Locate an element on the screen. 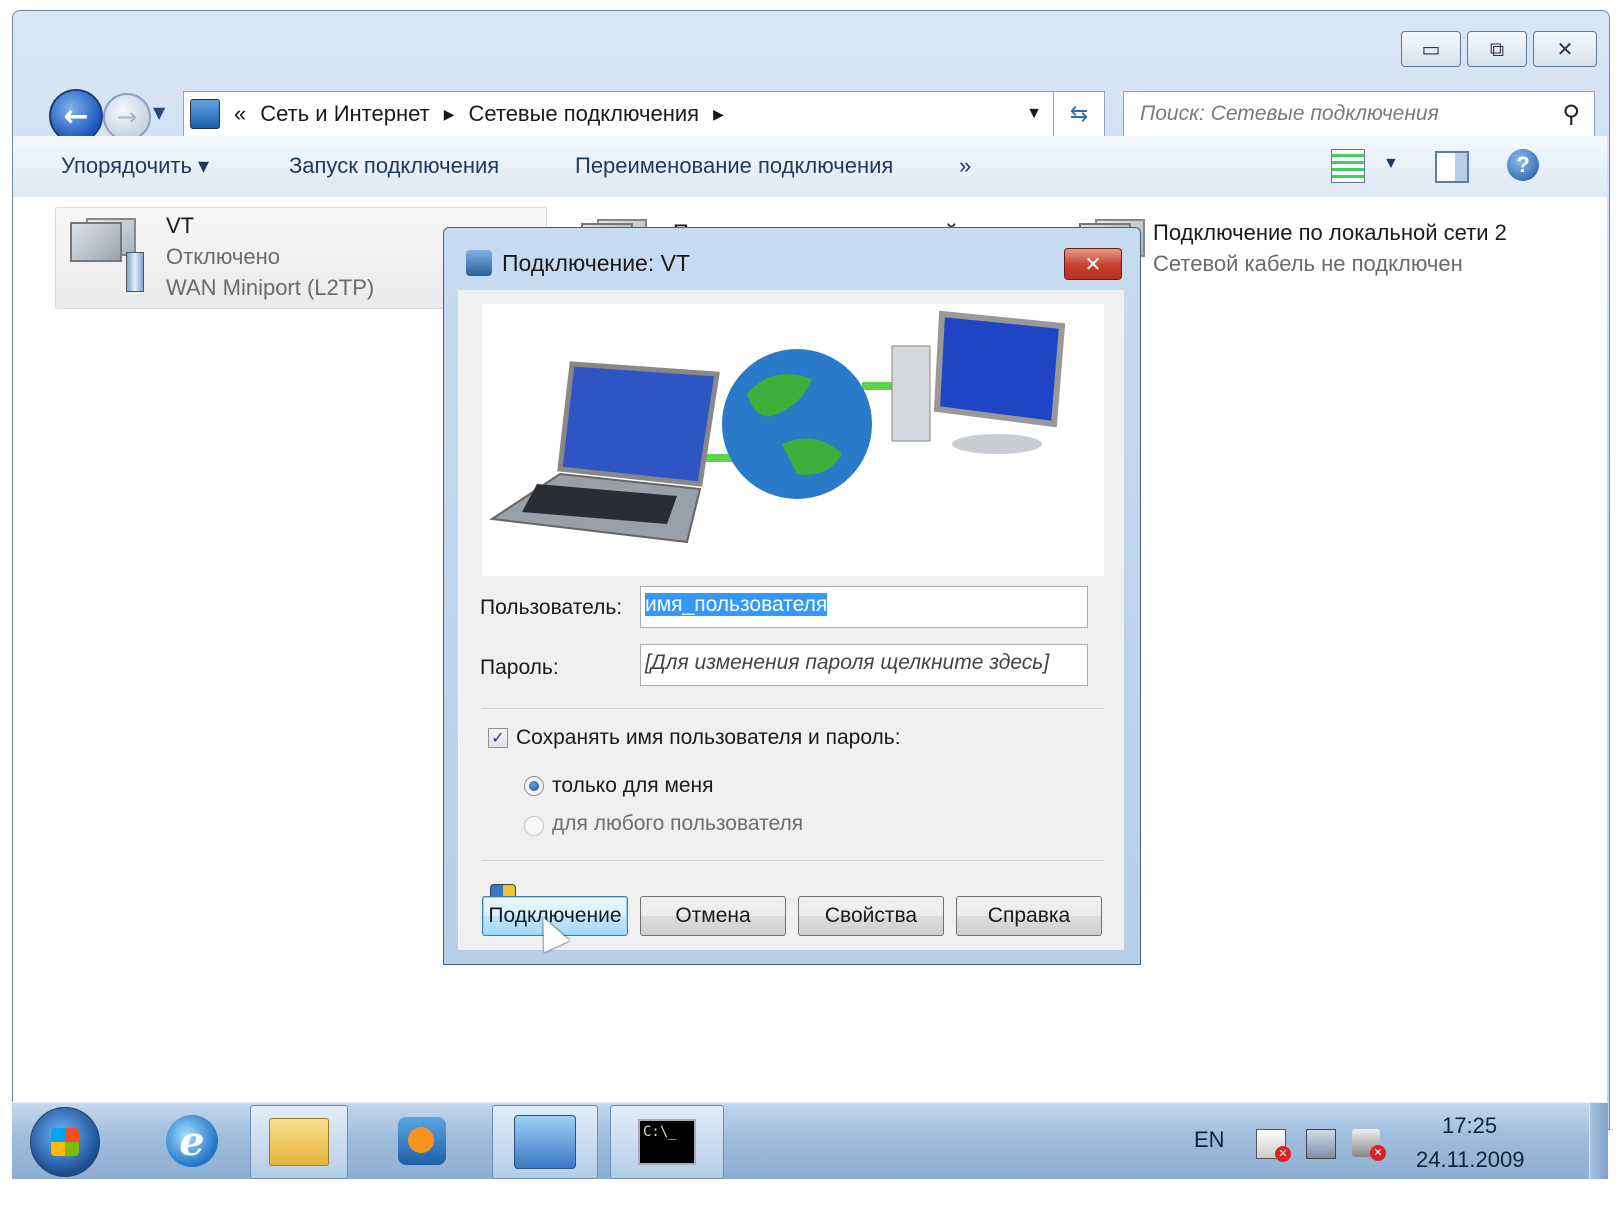  network-tray-icon is located at coordinates (1321, 1144).